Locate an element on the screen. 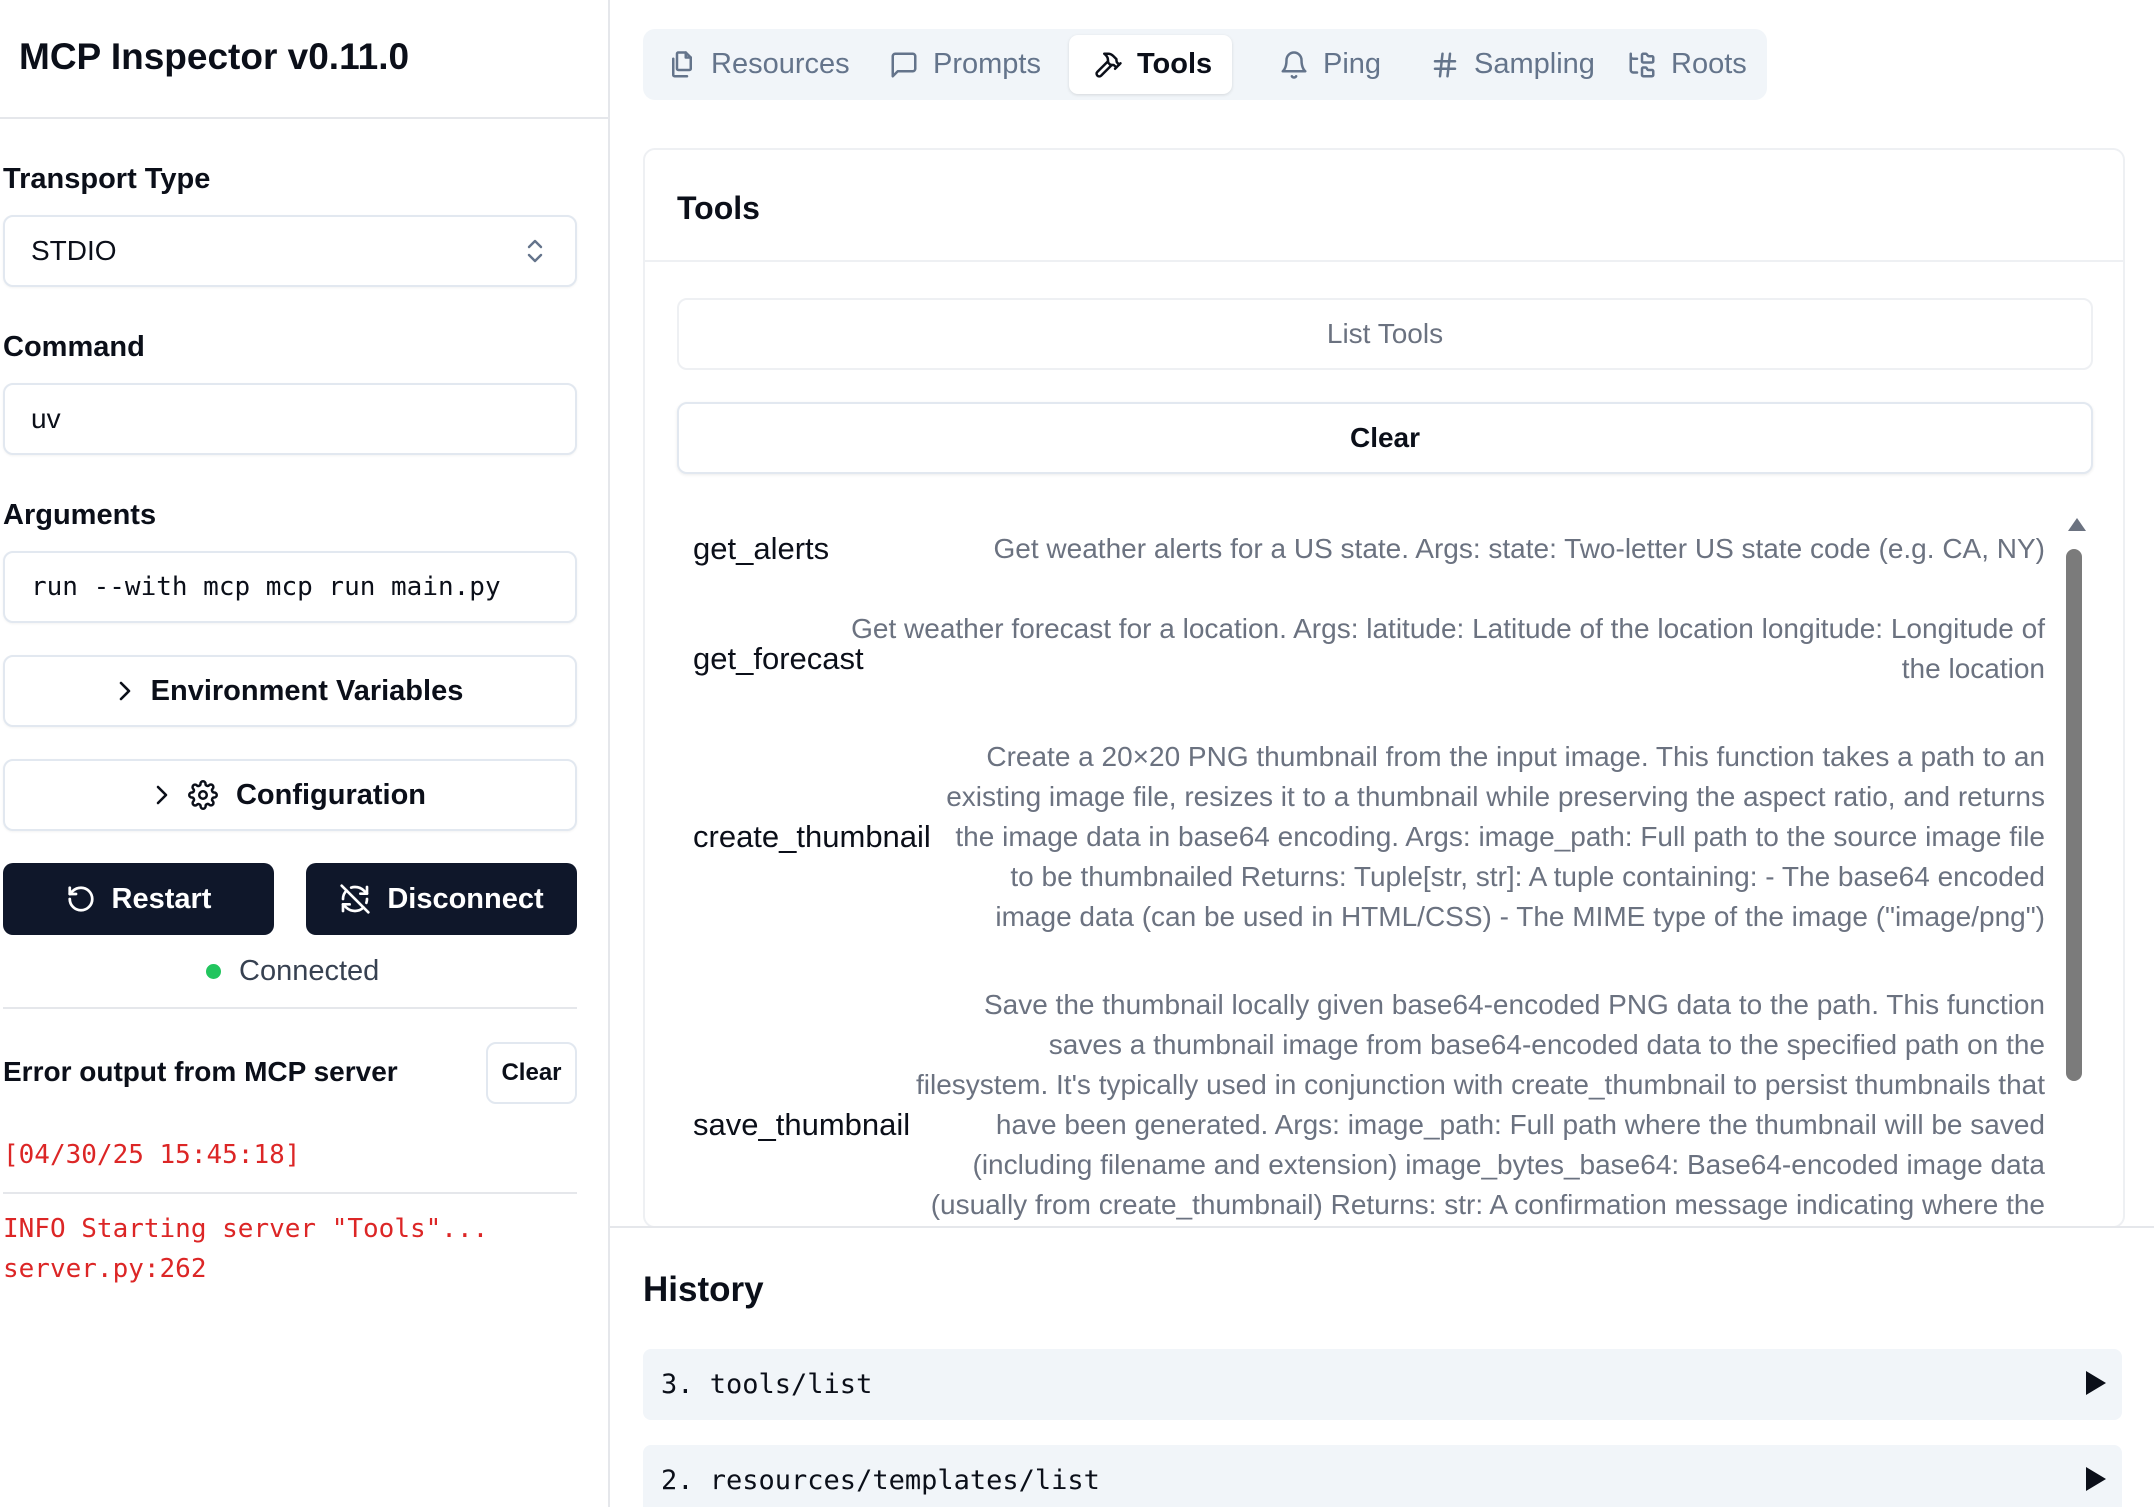 The height and width of the screenshot is (1507, 2154). tool-list-scrollbar is located at coordinates (2074, 815).